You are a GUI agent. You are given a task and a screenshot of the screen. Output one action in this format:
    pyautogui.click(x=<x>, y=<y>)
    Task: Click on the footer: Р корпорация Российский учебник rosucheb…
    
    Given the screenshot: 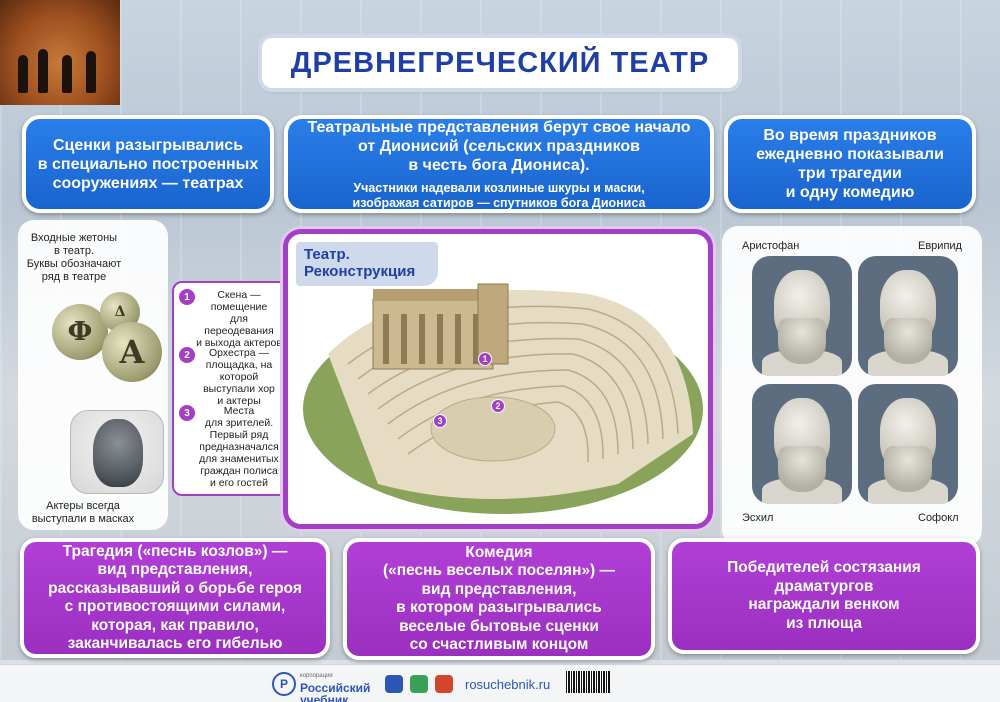 What is the action you would take?
    pyautogui.click(x=500, y=683)
    